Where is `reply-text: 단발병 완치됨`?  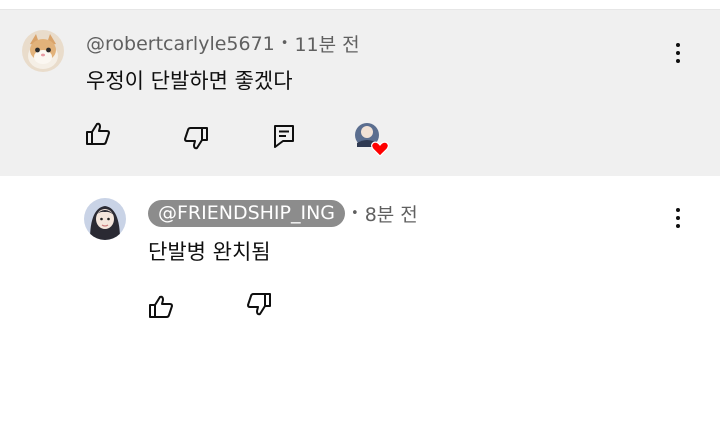
reply-text: 단발병 완치됨 is located at coordinates (209, 252).